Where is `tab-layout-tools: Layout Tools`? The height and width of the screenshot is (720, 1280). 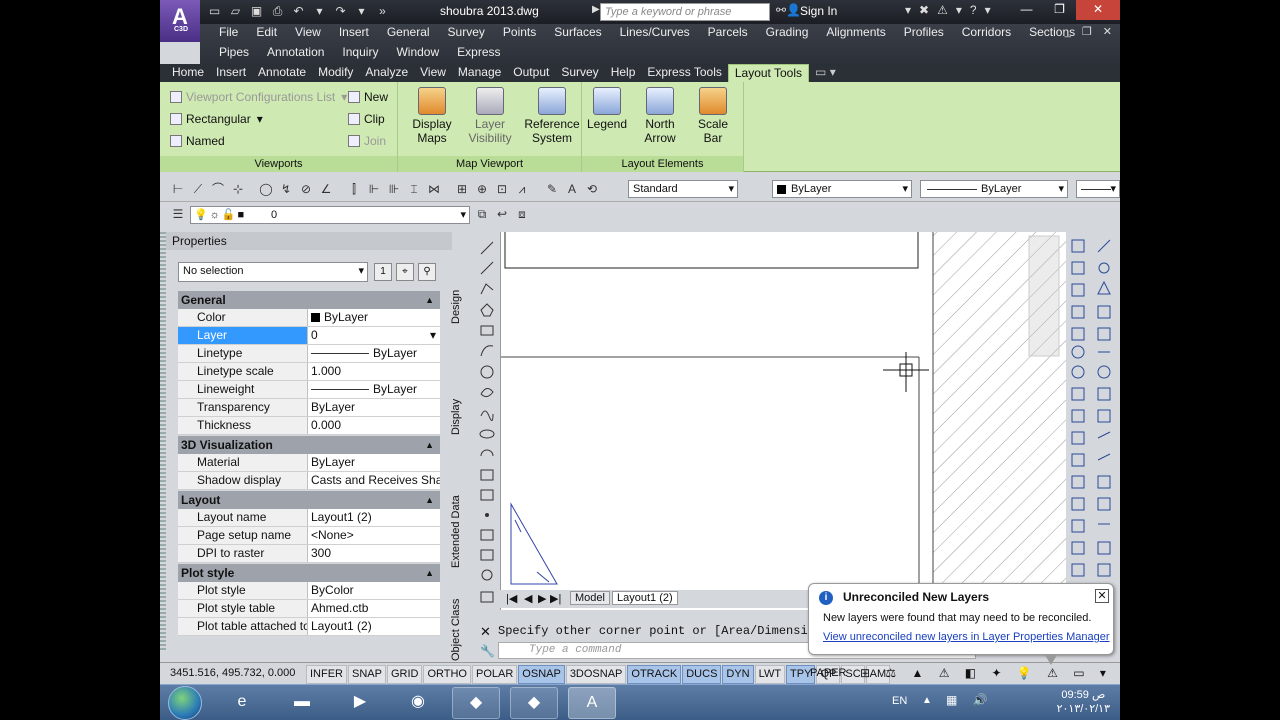
tab-layout-tools: Layout Tools is located at coordinates (768, 73).